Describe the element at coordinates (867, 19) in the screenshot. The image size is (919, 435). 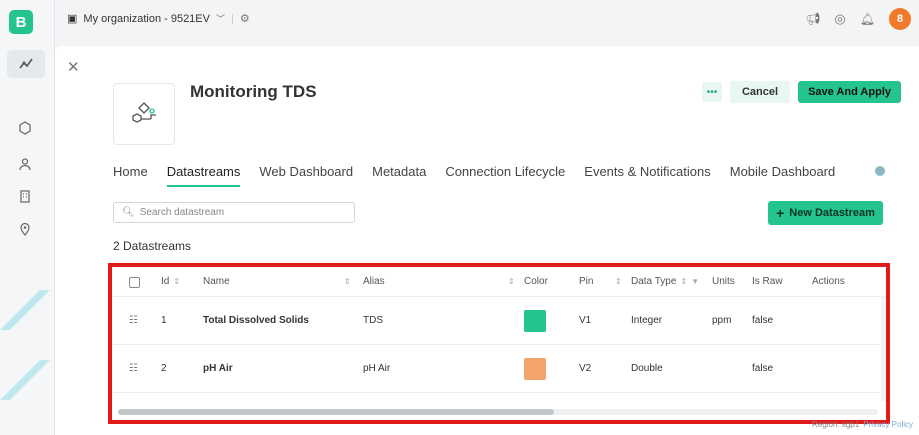
I see `bell-icon: 🔔︎` at that location.